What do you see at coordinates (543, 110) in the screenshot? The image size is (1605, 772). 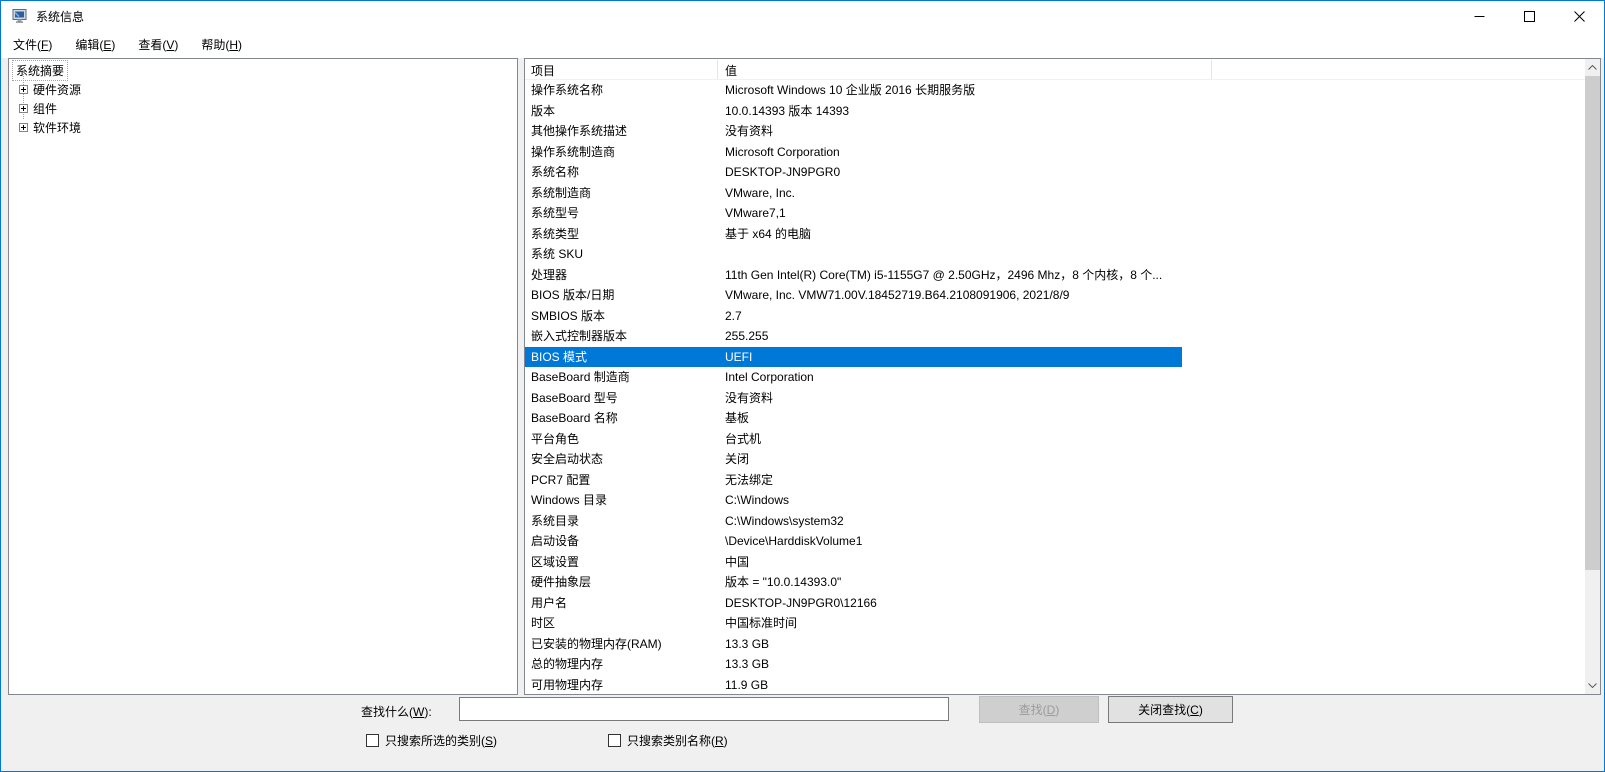 I see `item-cell: 版本` at bounding box center [543, 110].